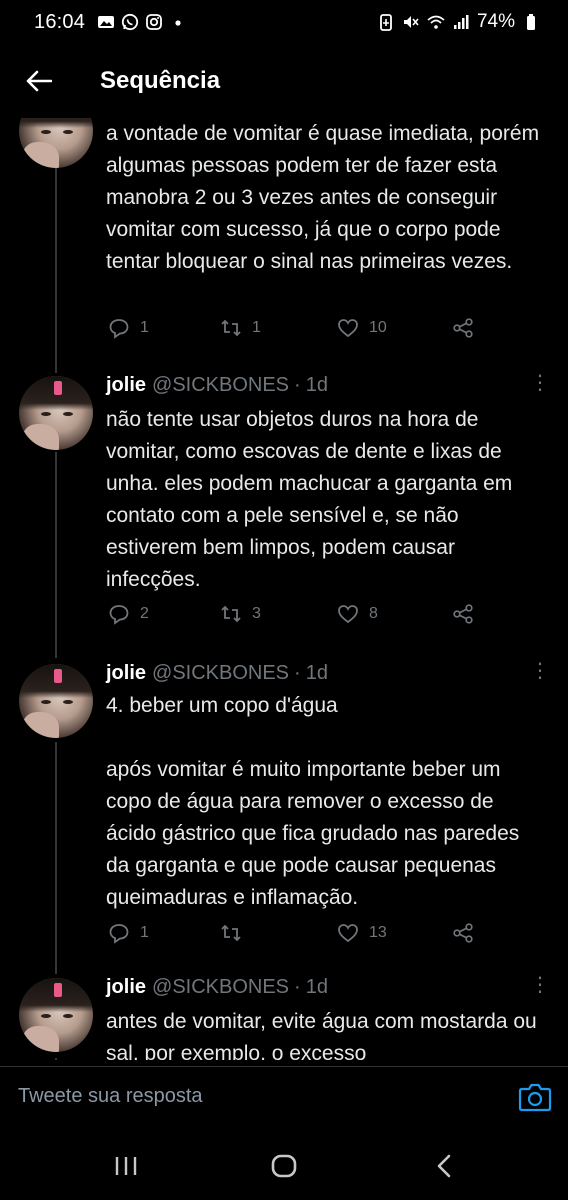 The image size is (568, 1200). Describe the element at coordinates (386, 22) in the screenshot. I see `battery-saver-icon` at that location.